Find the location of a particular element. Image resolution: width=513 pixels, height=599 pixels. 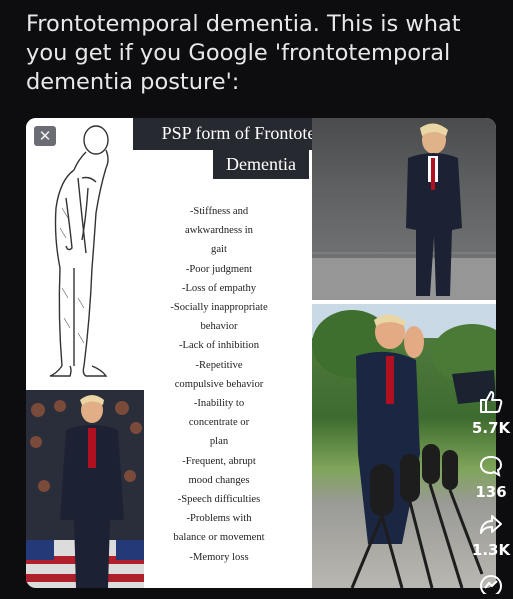

like-count: 5.7K is located at coordinates (491, 428).